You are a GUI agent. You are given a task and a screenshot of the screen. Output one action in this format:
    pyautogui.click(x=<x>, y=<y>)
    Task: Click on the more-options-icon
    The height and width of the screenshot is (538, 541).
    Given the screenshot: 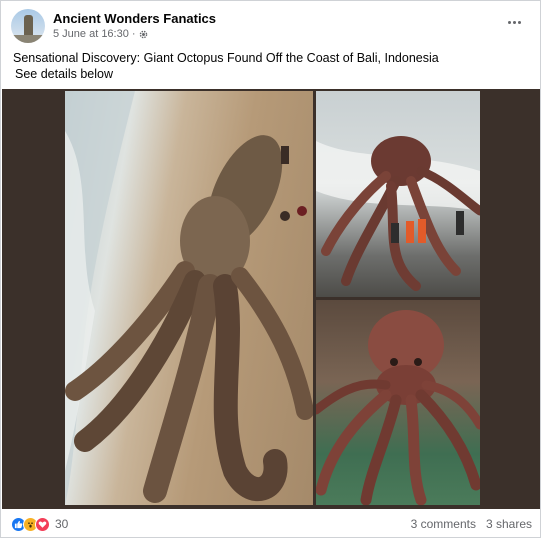 What is the action you would take?
    pyautogui.click(x=514, y=22)
    